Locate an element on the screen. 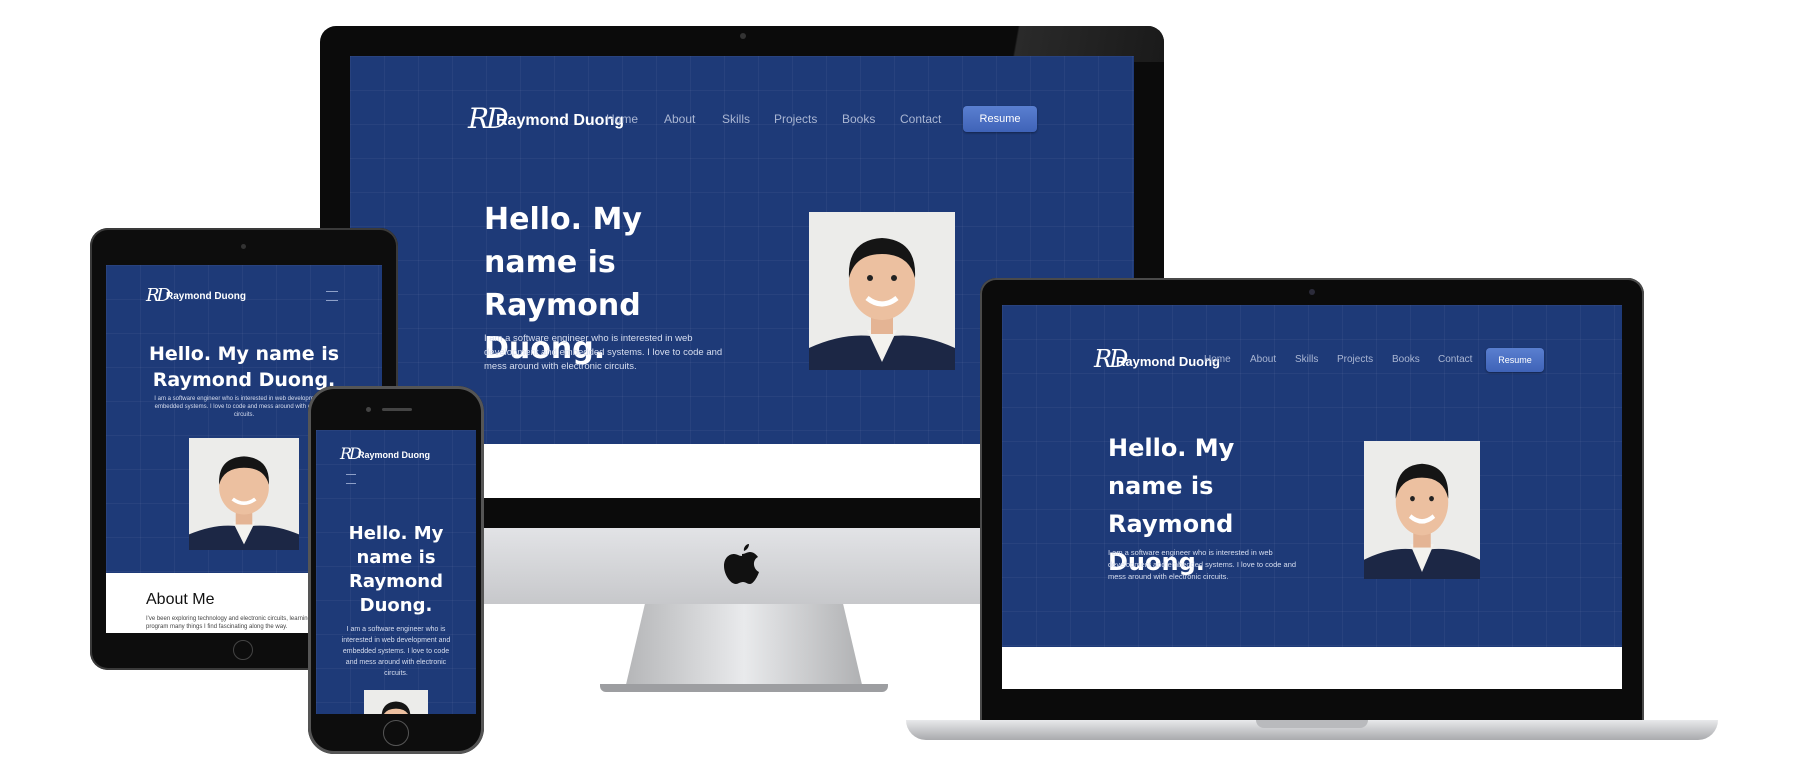 This screenshot has width=1800, height=760. iphone-camera is located at coordinates (368, 409).